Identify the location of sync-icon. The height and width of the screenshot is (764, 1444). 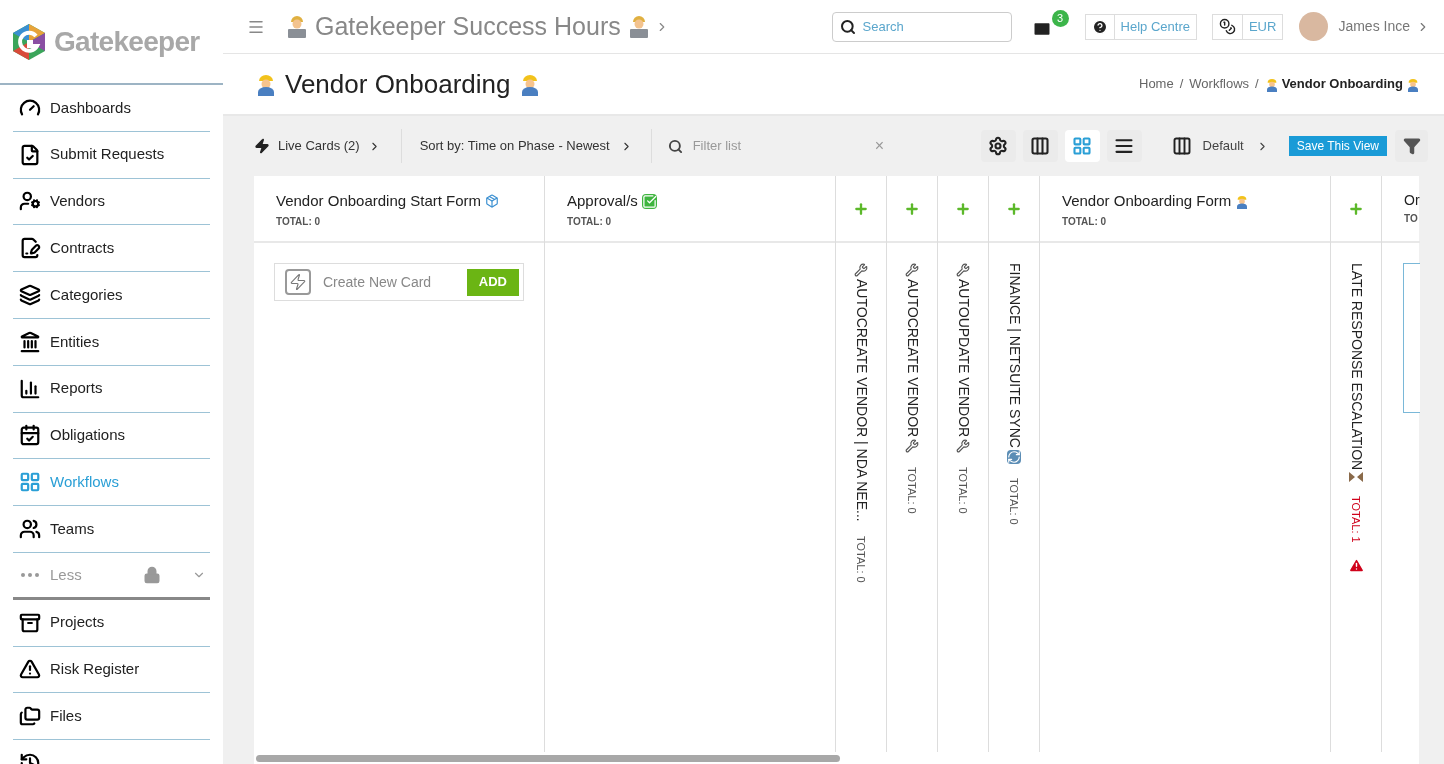
(1014, 456).